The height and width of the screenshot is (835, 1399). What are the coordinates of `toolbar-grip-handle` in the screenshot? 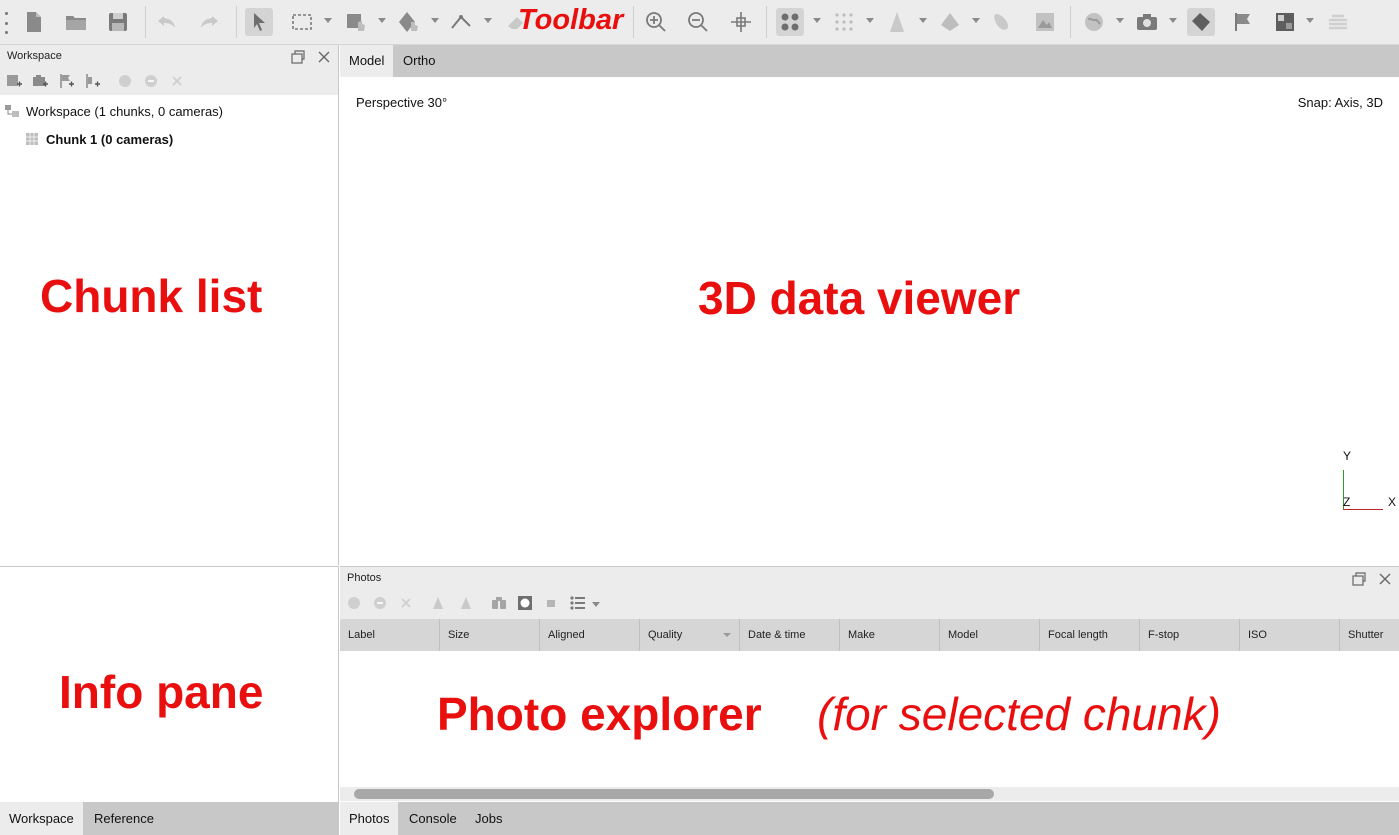 It's located at (7, 23).